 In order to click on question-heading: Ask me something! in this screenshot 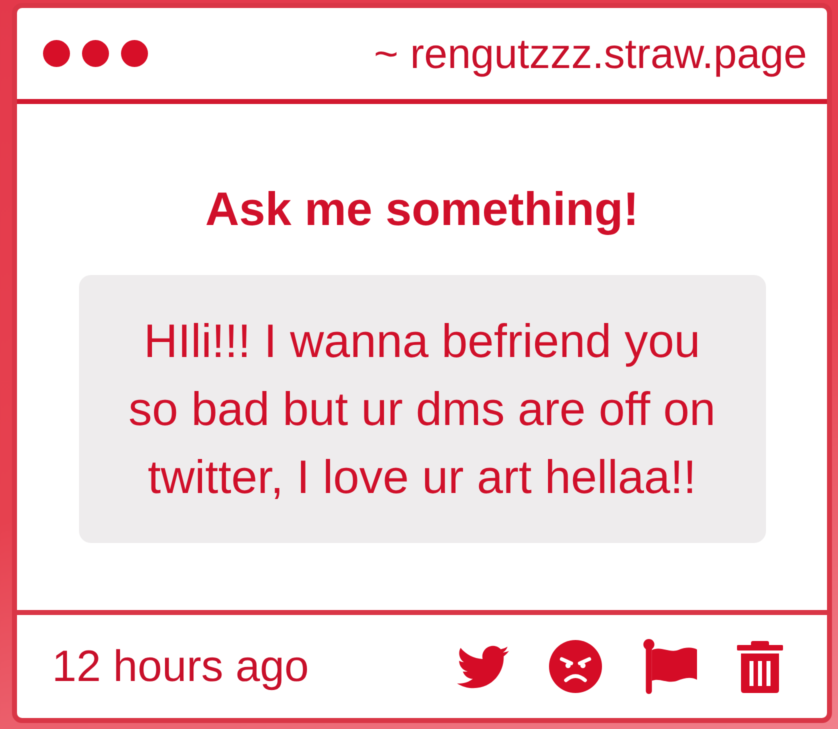, I will do `click(422, 209)`.